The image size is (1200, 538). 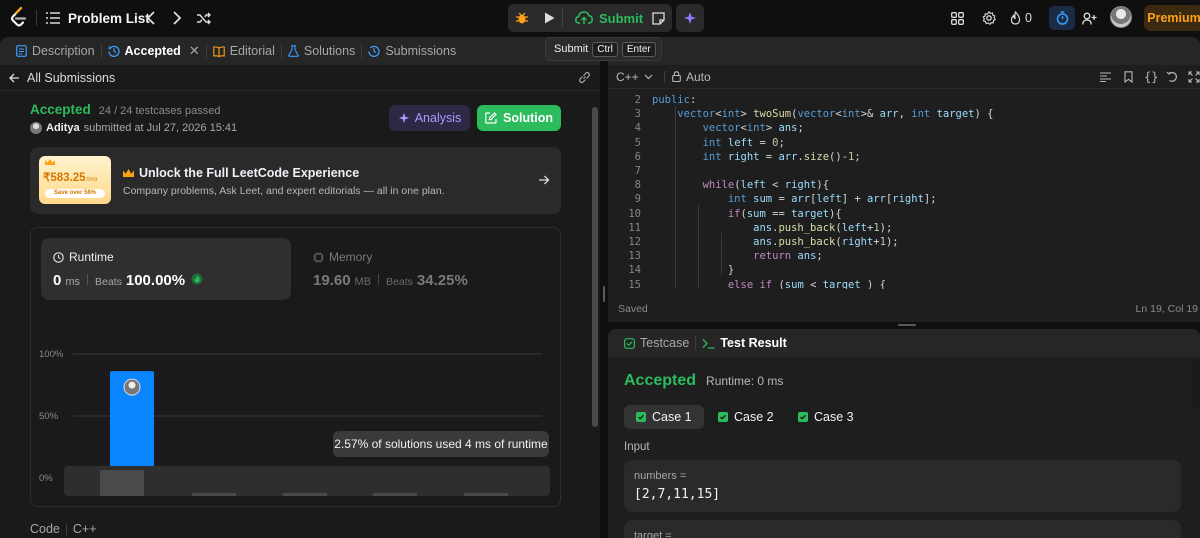 I want to click on auto-mode-toggle: Auto, so click(x=691, y=77).